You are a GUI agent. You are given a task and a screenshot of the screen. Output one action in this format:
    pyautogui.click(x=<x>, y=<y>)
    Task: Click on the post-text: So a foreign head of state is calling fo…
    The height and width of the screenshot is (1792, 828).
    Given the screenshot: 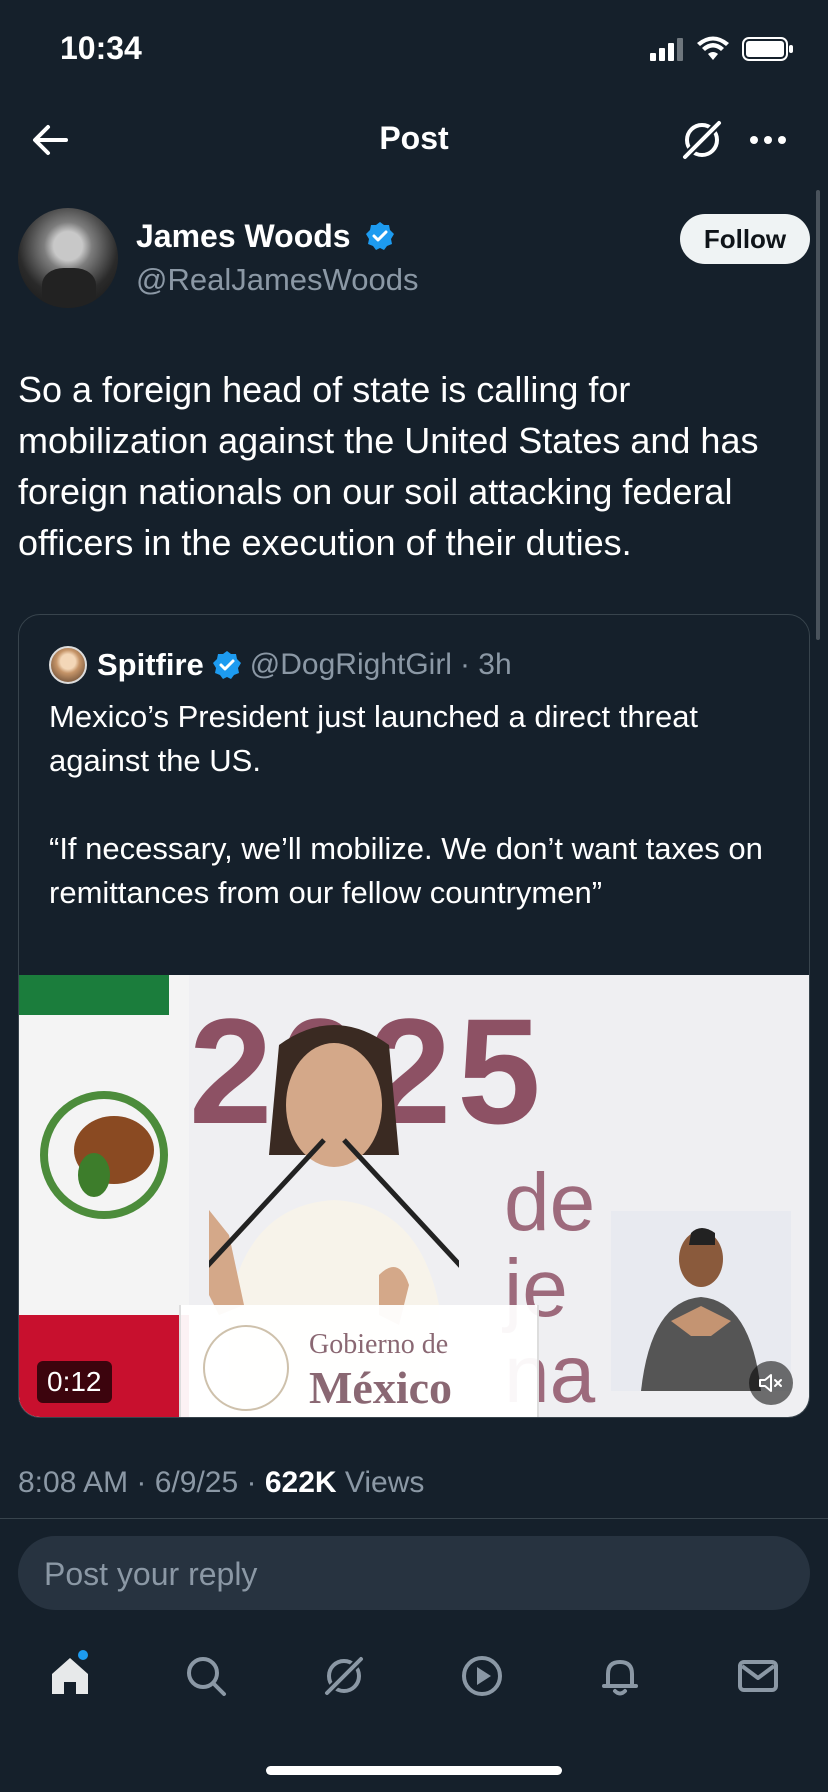 What is the action you would take?
    pyautogui.click(x=388, y=466)
    